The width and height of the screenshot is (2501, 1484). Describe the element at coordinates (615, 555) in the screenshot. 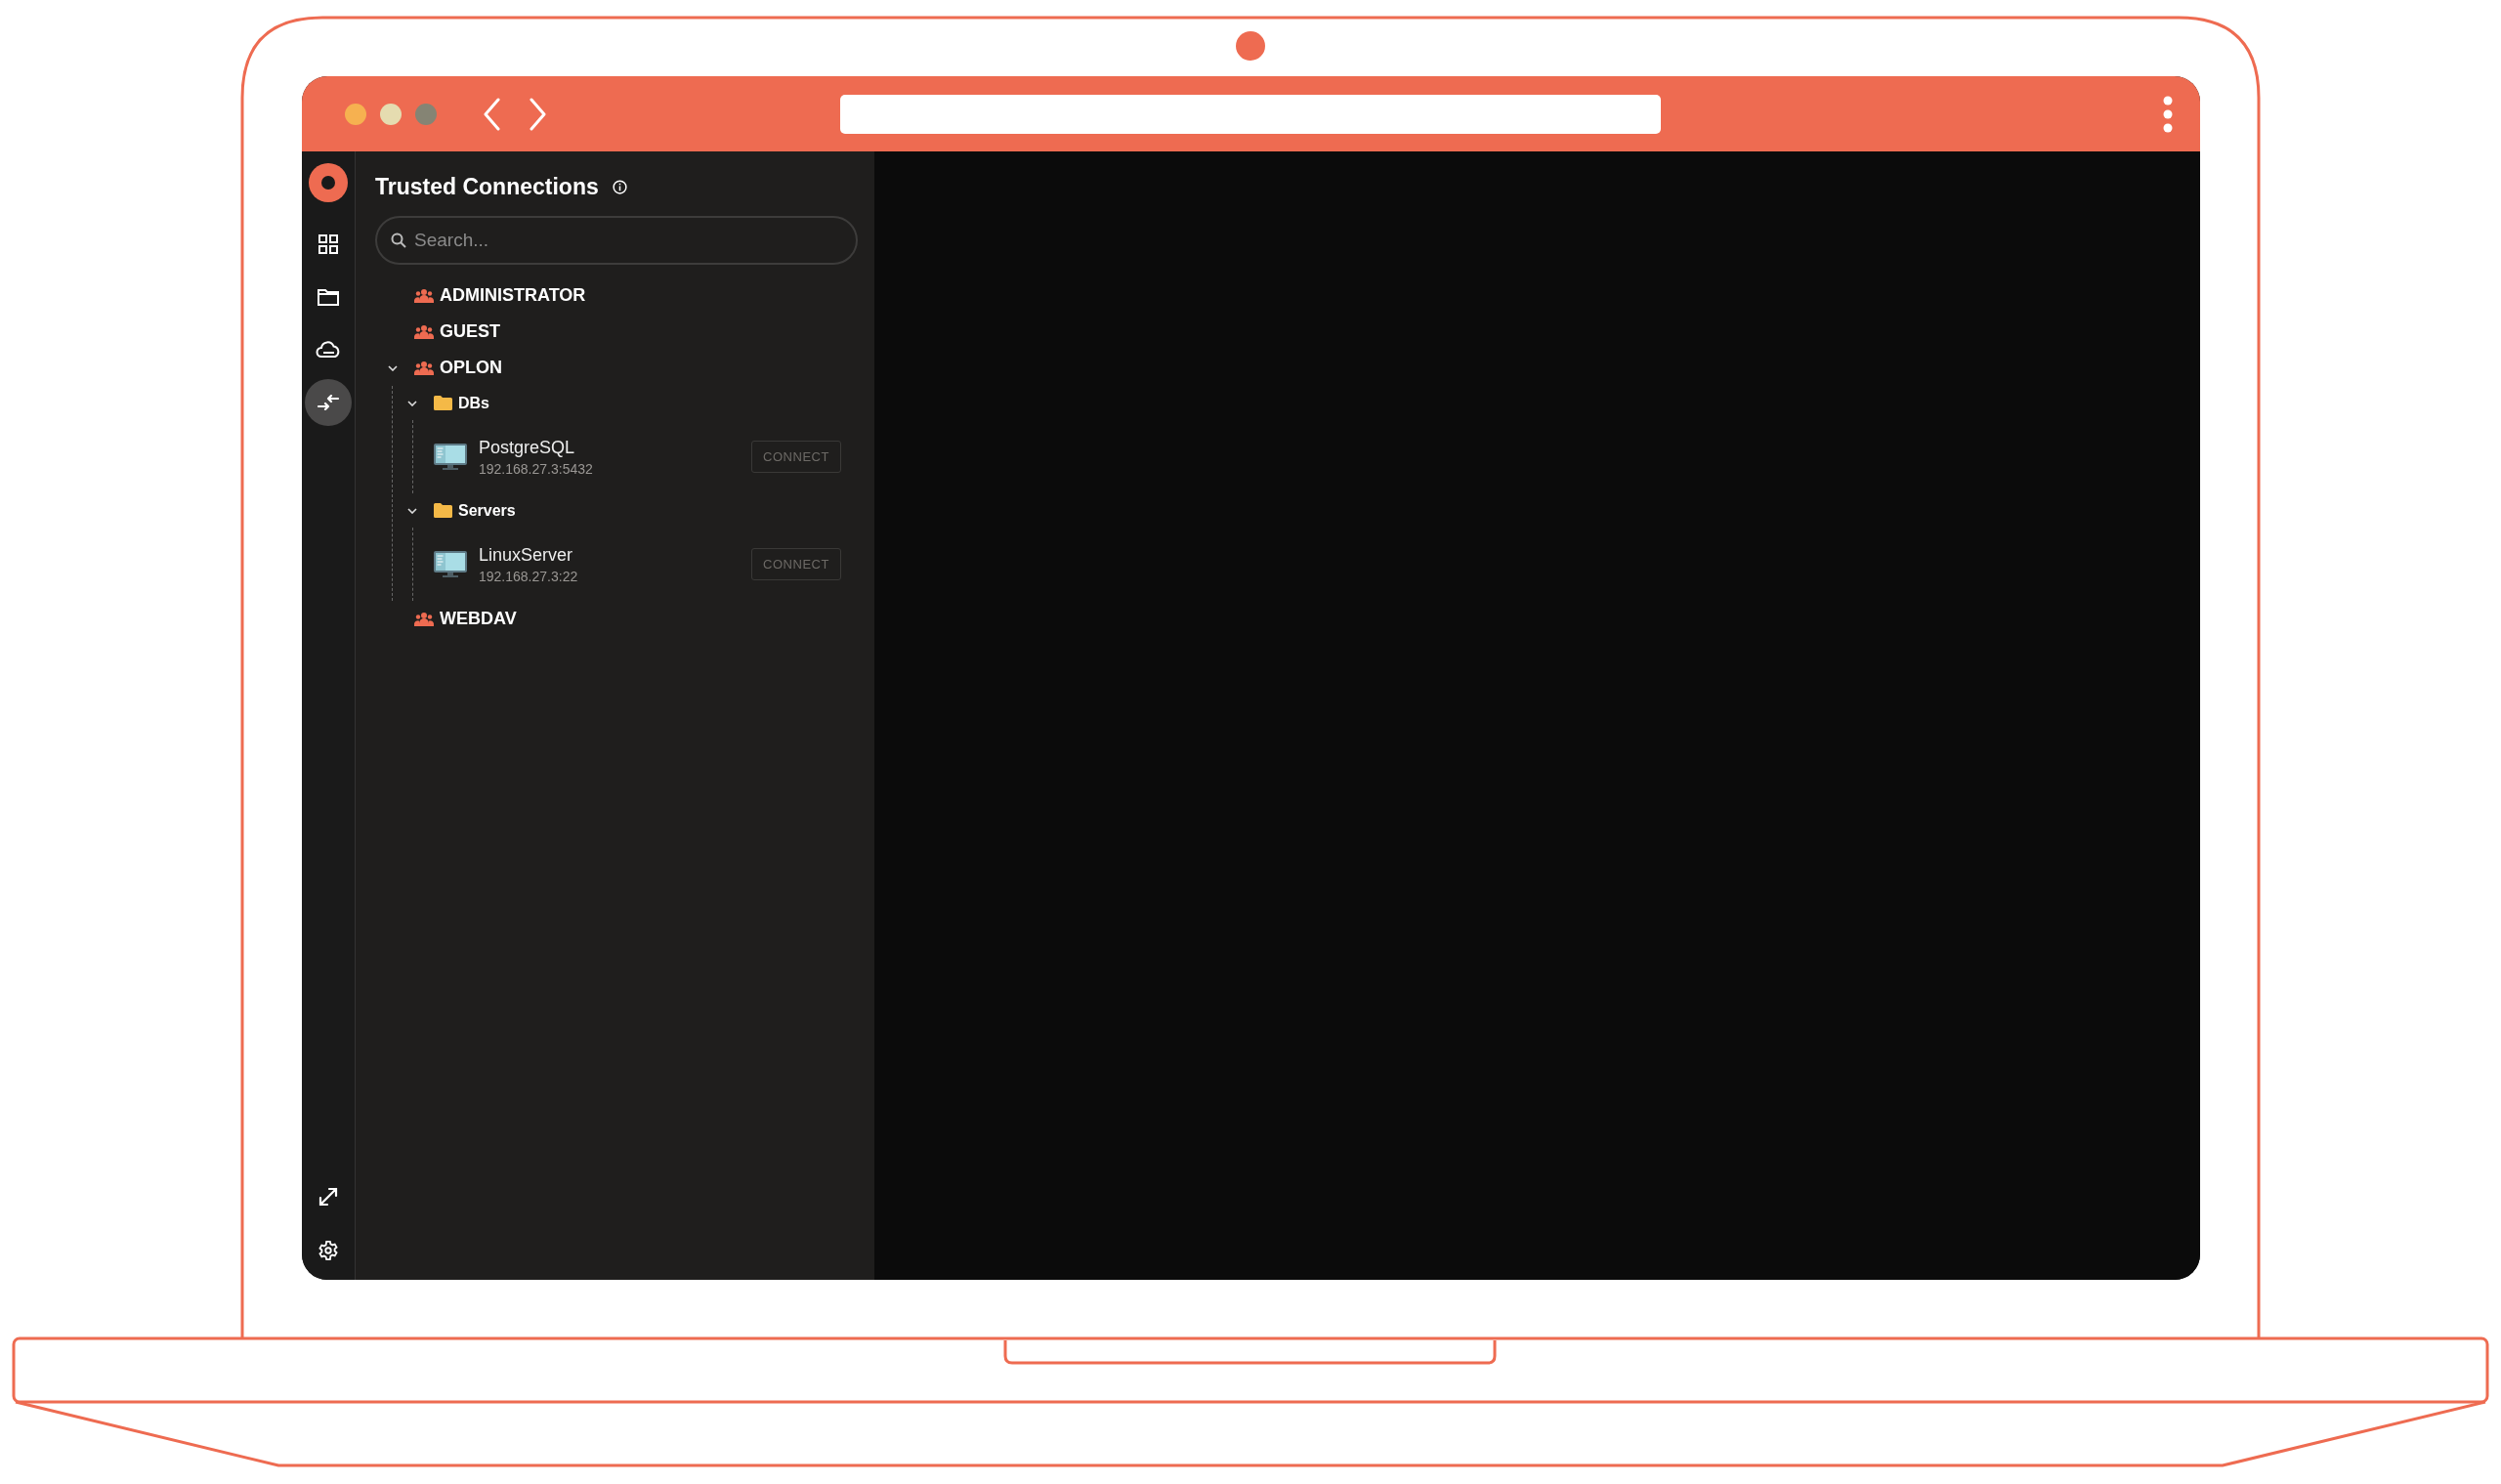

I see `connection-name: LinuxServer` at that location.